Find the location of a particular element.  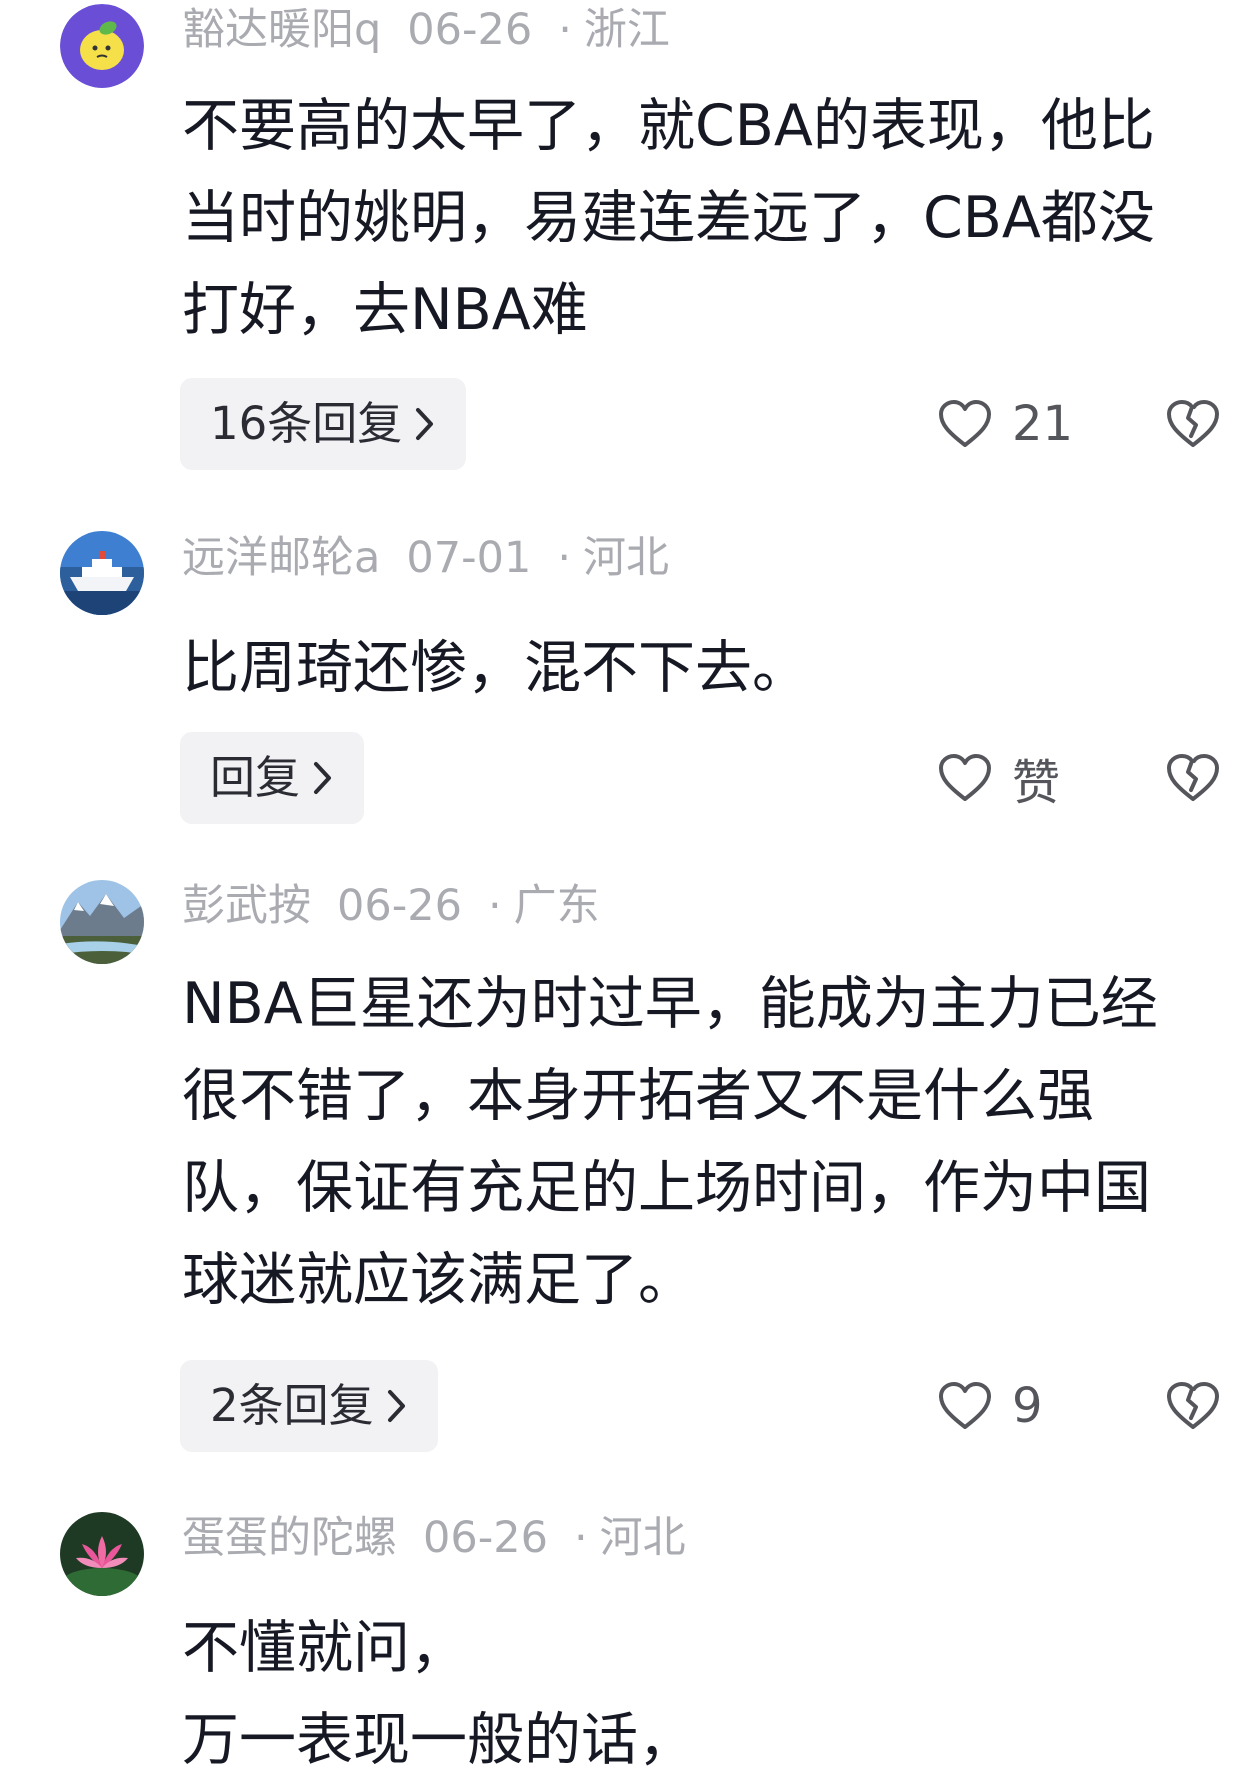

comment-line: 当时的姚明，易建连差远了，CBA都没 is located at coordinates (668, 218).